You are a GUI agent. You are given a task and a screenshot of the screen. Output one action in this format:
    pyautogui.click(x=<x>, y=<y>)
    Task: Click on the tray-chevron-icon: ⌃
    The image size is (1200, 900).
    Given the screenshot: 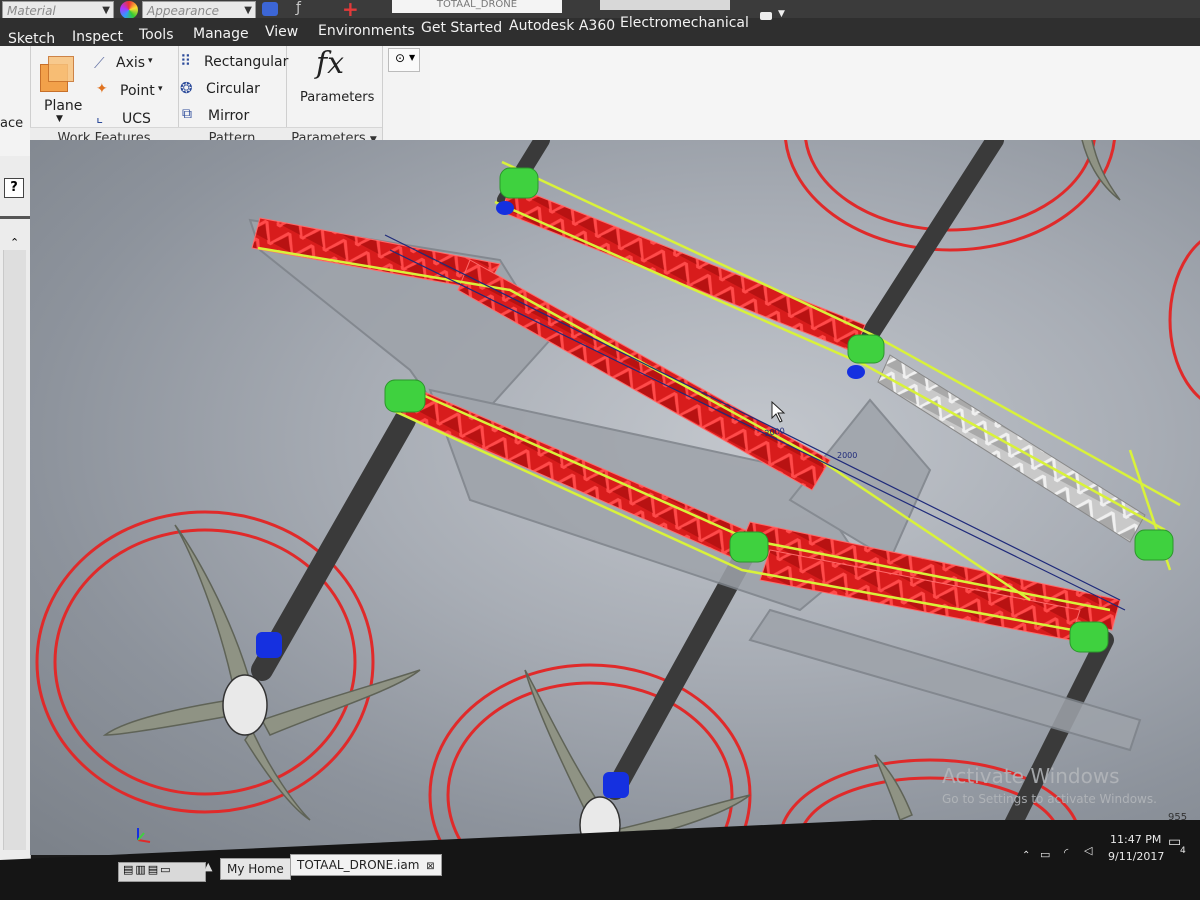 What is the action you would take?
    pyautogui.click(x=1026, y=855)
    